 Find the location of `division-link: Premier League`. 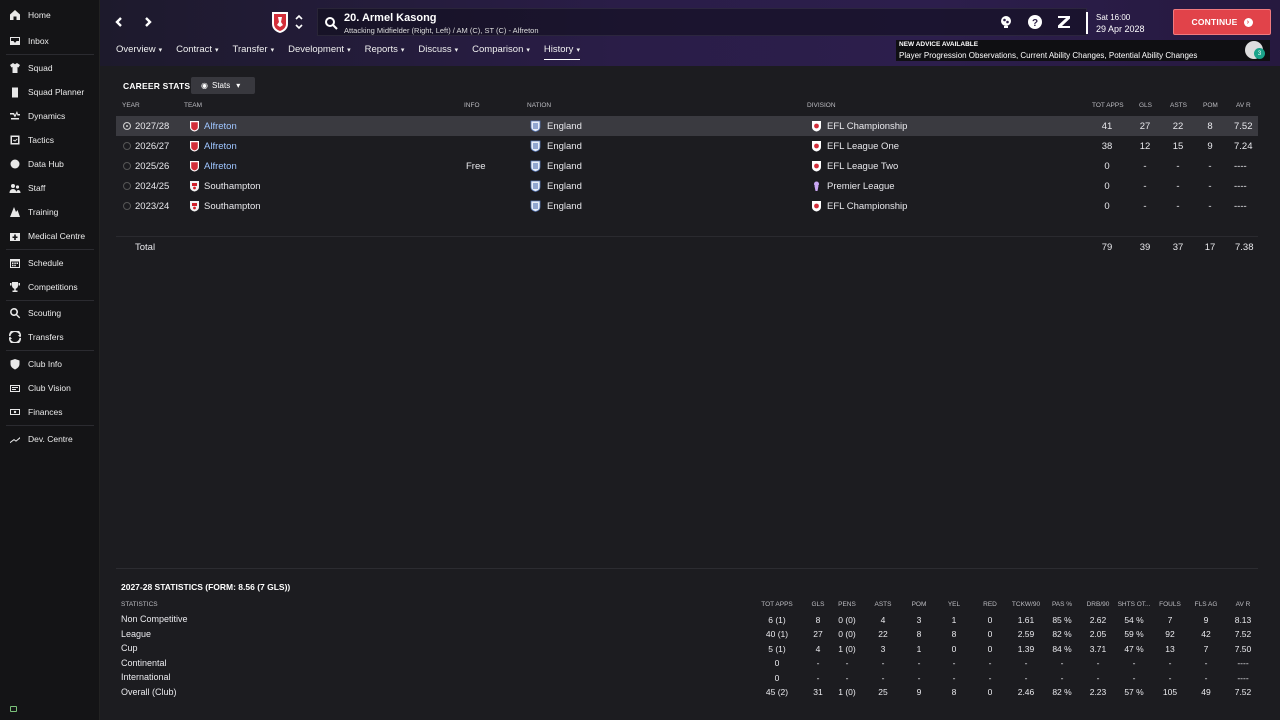

division-link: Premier League is located at coordinates (861, 186).